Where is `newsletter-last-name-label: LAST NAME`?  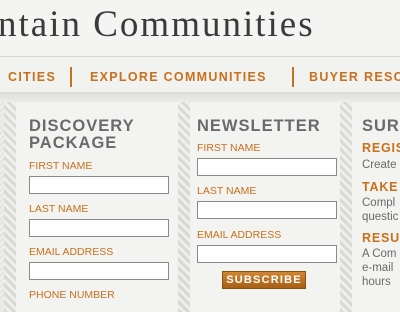 newsletter-last-name-label: LAST NAME is located at coordinates (227, 191).